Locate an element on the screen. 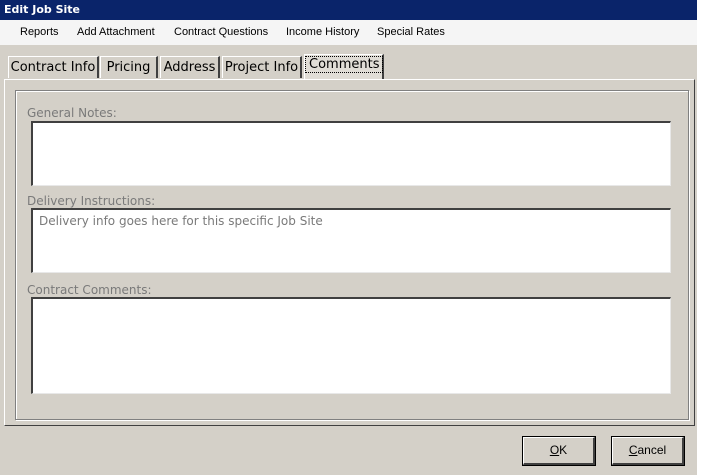  ok-mnemonic: O is located at coordinates (554, 450).